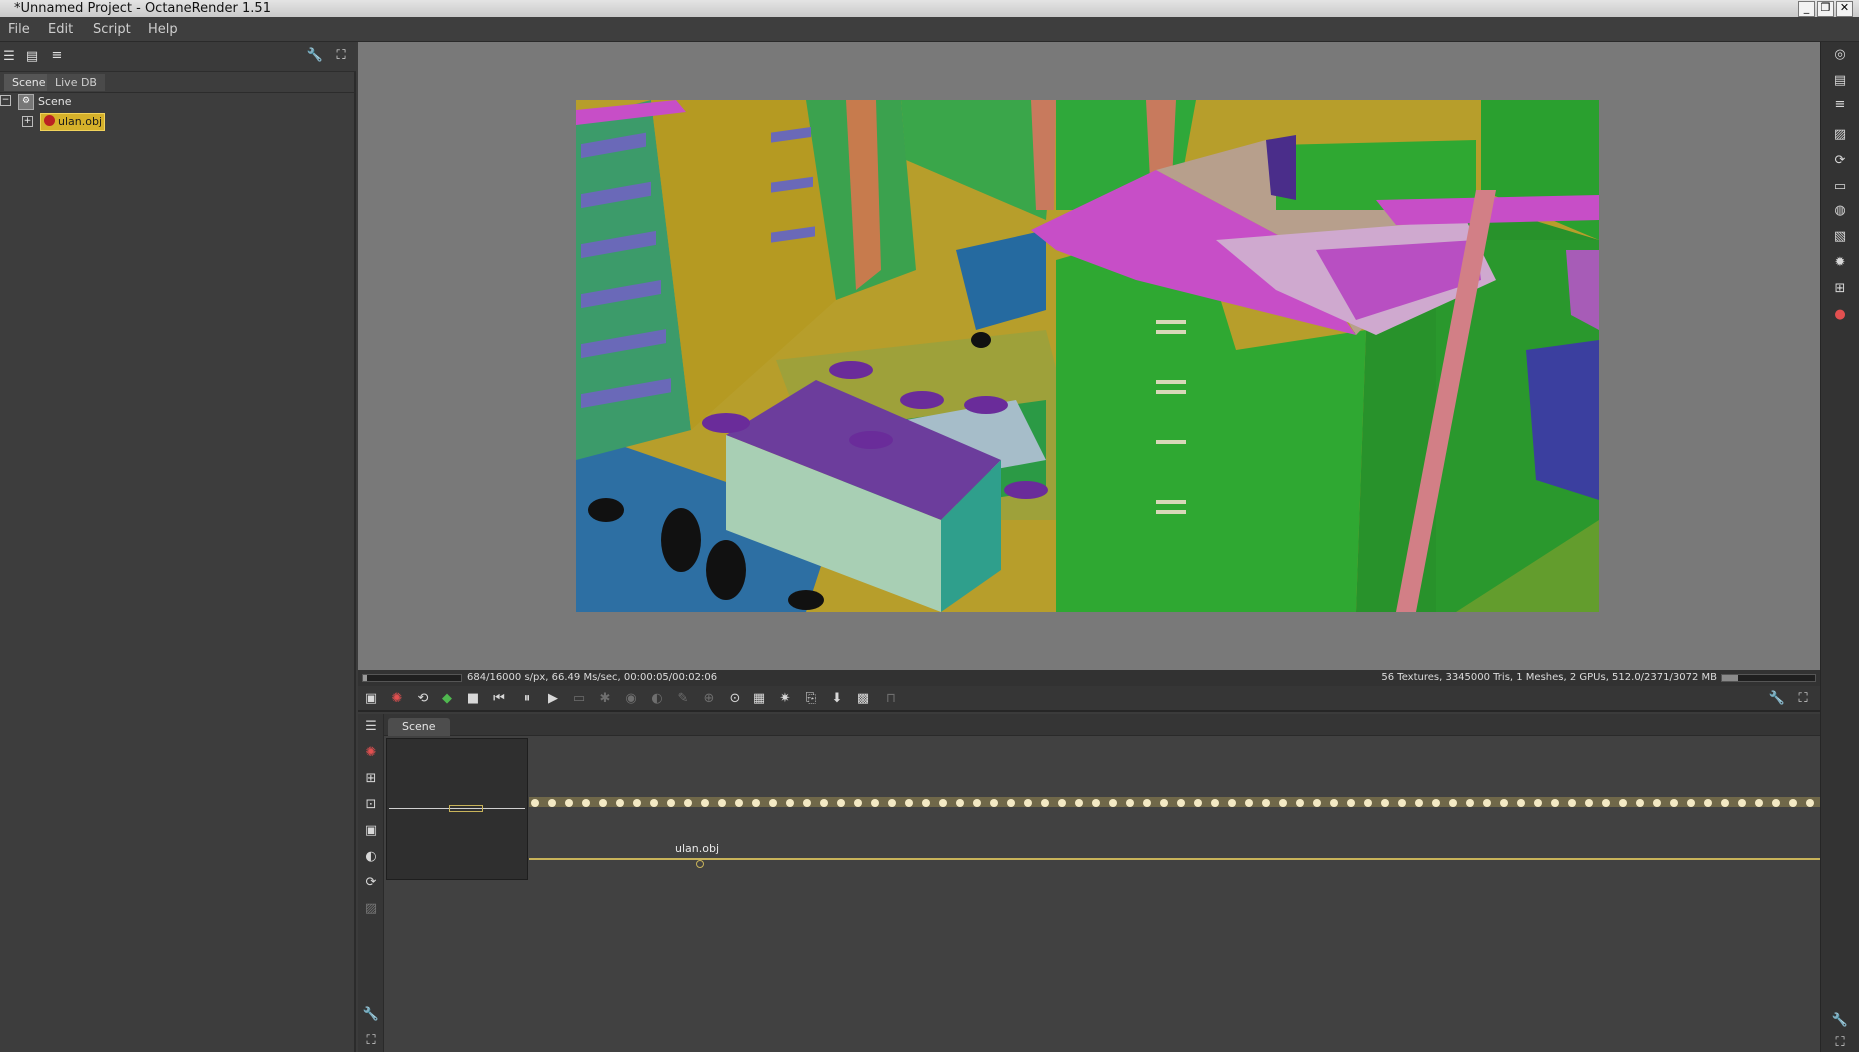 This screenshot has width=1859, height=1052. Describe the element at coordinates (163, 29) in the screenshot. I see `menu-help: Help` at that location.